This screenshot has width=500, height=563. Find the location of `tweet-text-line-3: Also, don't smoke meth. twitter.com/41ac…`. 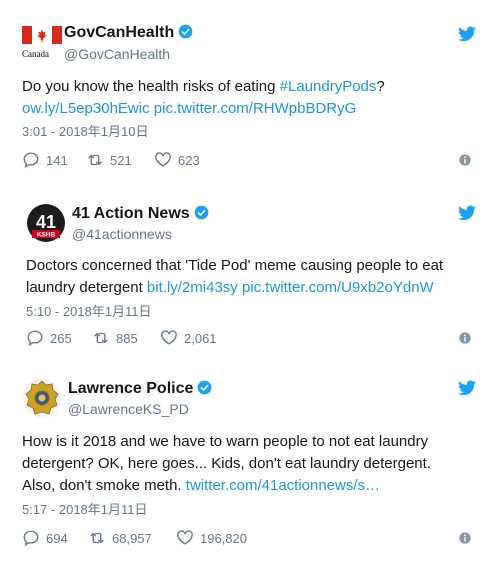

tweet-text-line-3: Also, don't smoke meth. twitter.com/41ac… is located at coordinates (201, 485).